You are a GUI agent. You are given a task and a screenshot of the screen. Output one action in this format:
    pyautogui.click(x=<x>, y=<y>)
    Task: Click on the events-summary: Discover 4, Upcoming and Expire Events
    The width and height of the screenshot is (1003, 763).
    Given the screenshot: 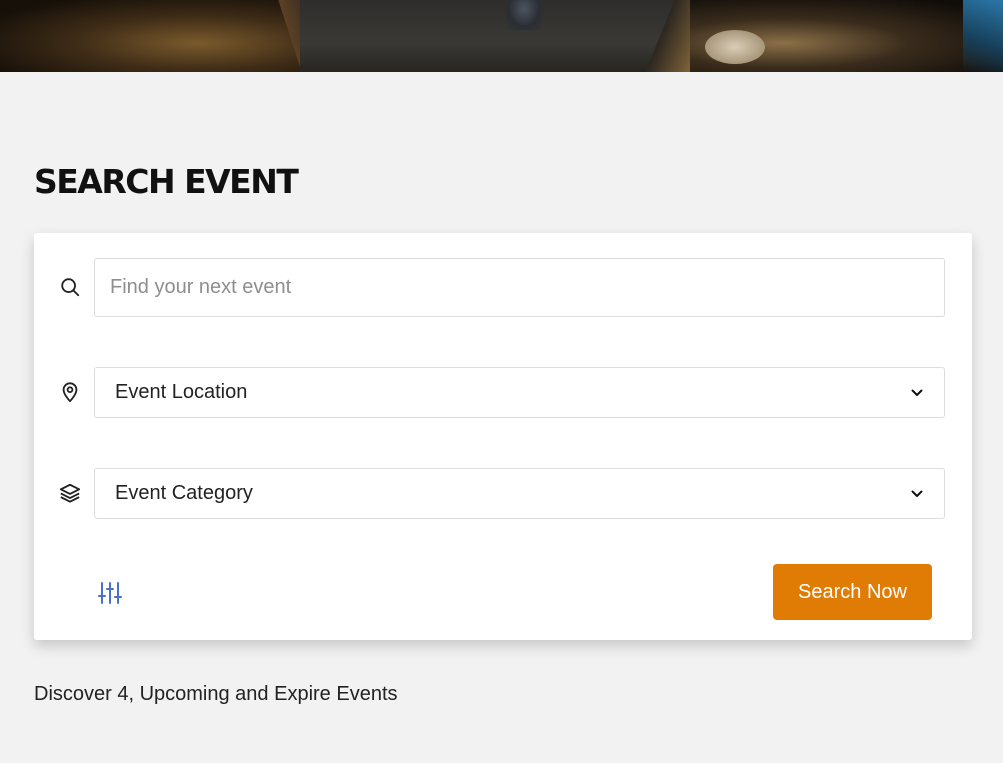 What is the action you would take?
    pyautogui.click(x=216, y=694)
    